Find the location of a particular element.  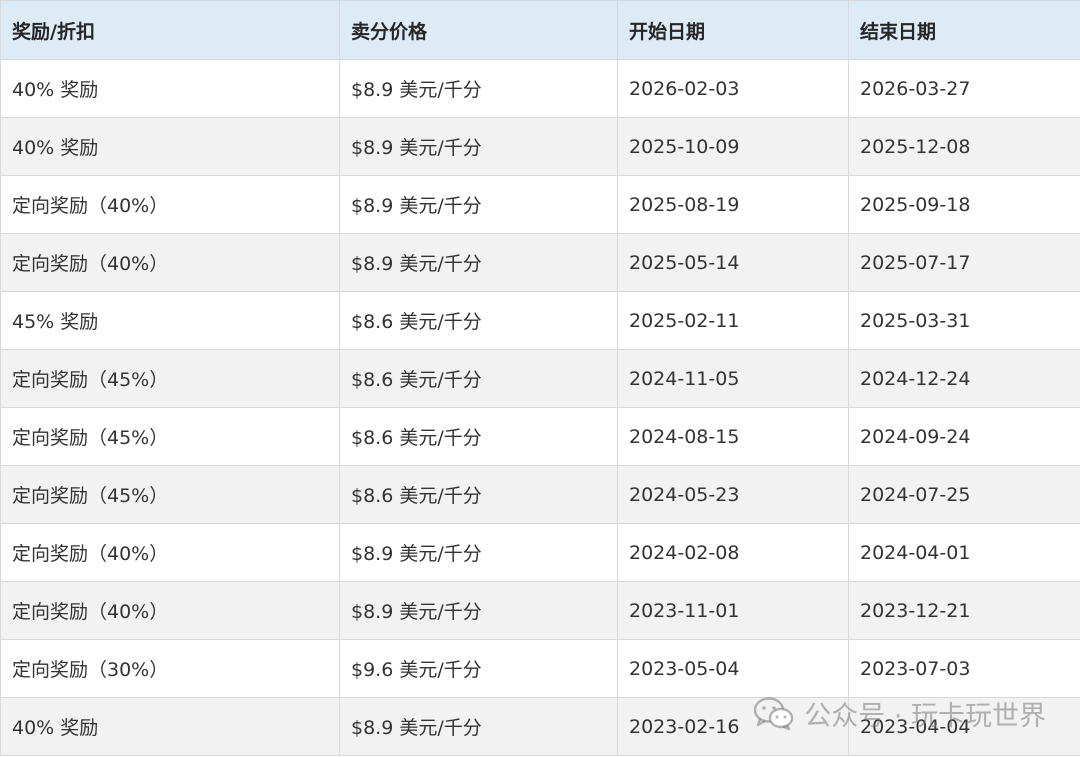

cell-end-date: 2025-12-08 is located at coordinates (964, 146).